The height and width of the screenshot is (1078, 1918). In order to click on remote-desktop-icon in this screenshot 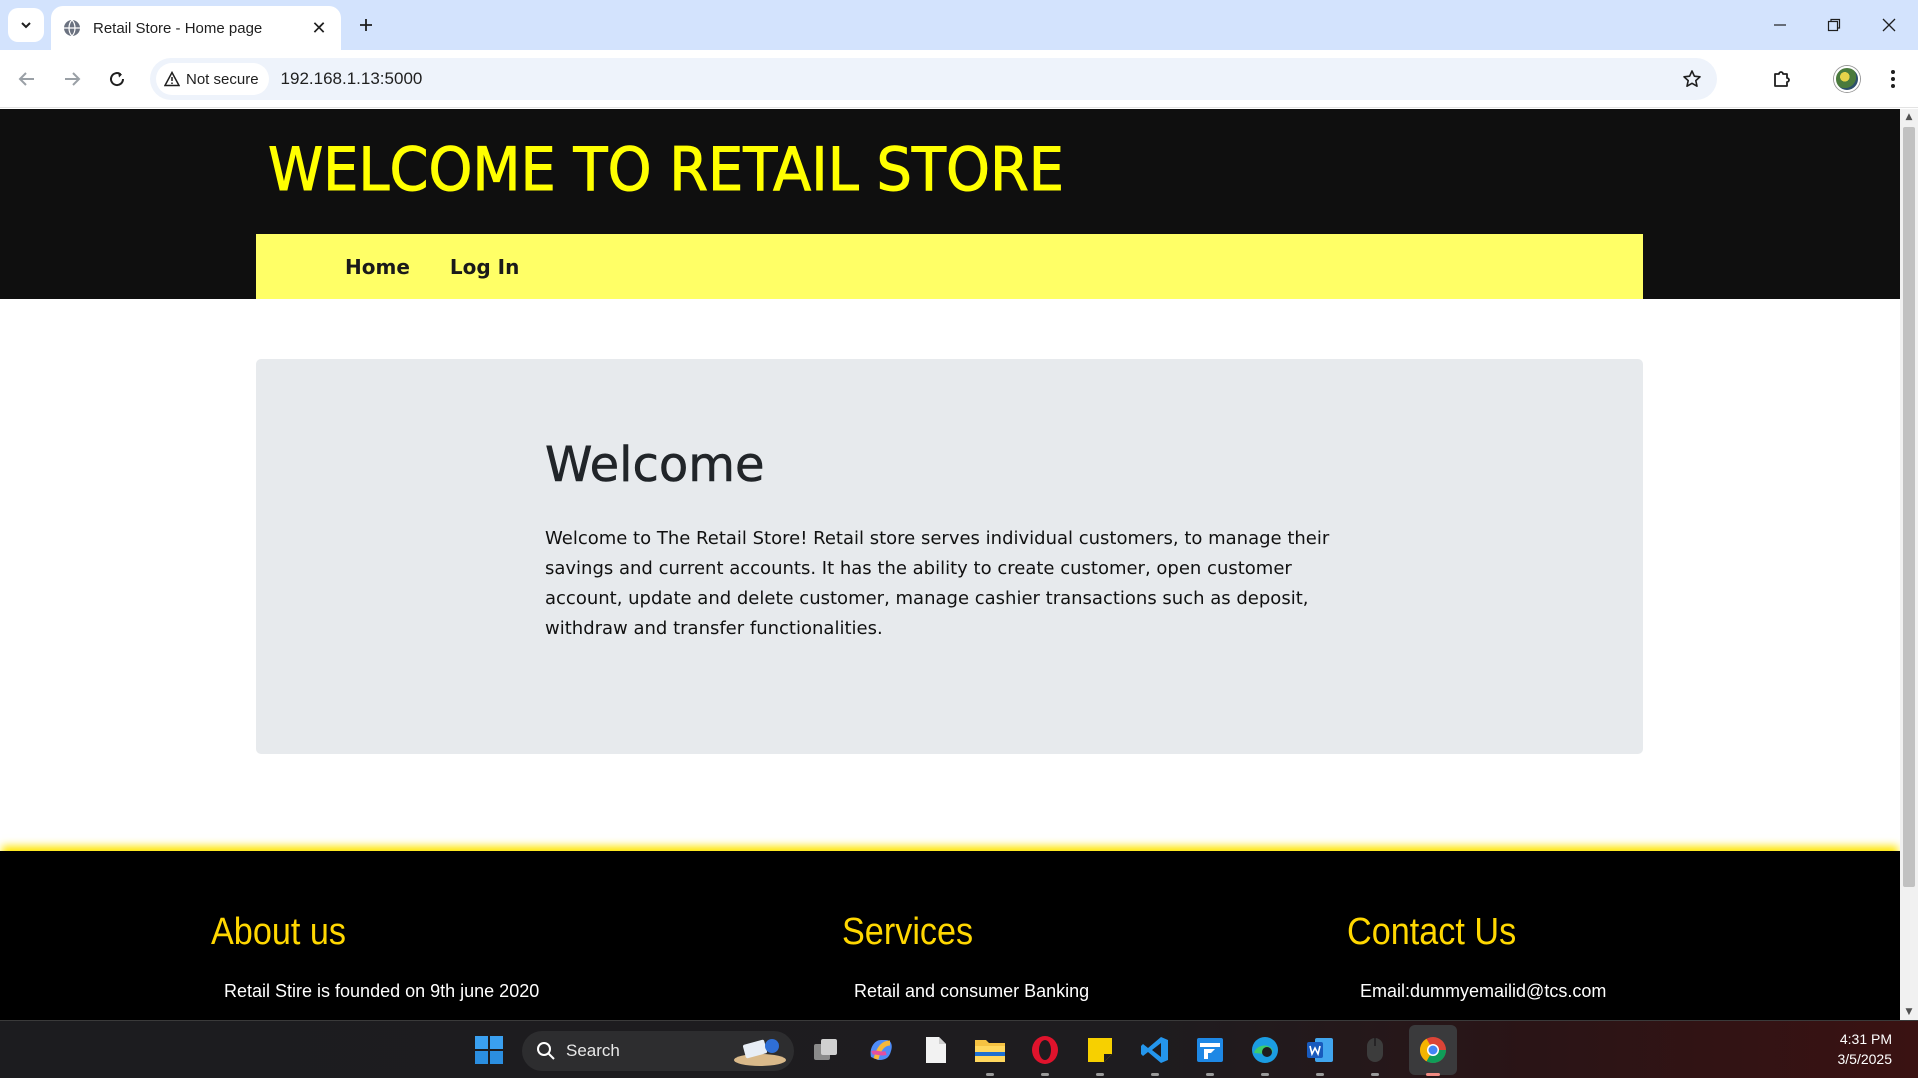, I will do `click(1210, 1050)`.